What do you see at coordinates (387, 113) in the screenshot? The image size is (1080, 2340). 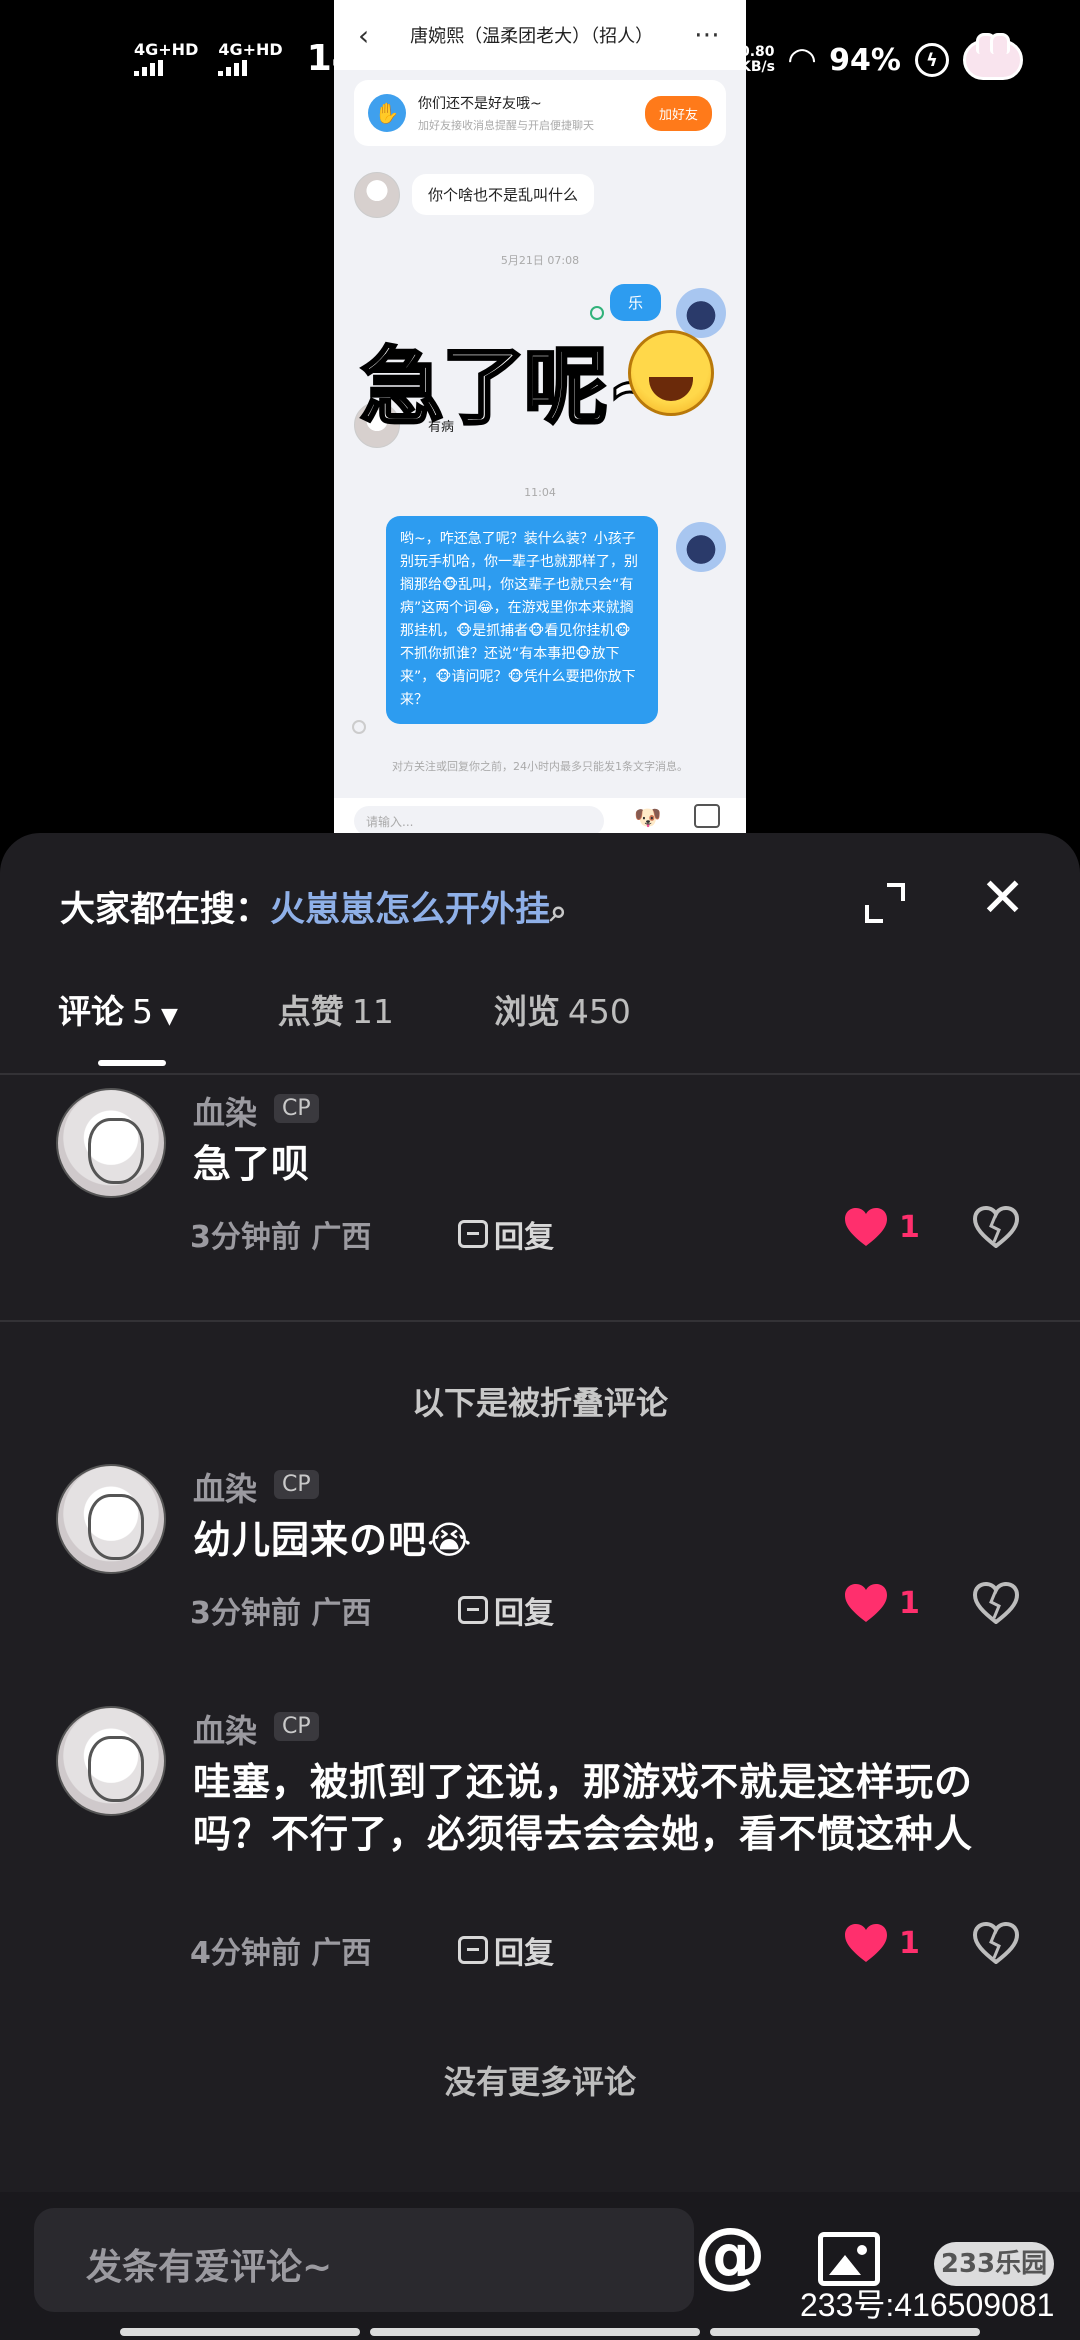 I see `hand-icon: ✋` at bounding box center [387, 113].